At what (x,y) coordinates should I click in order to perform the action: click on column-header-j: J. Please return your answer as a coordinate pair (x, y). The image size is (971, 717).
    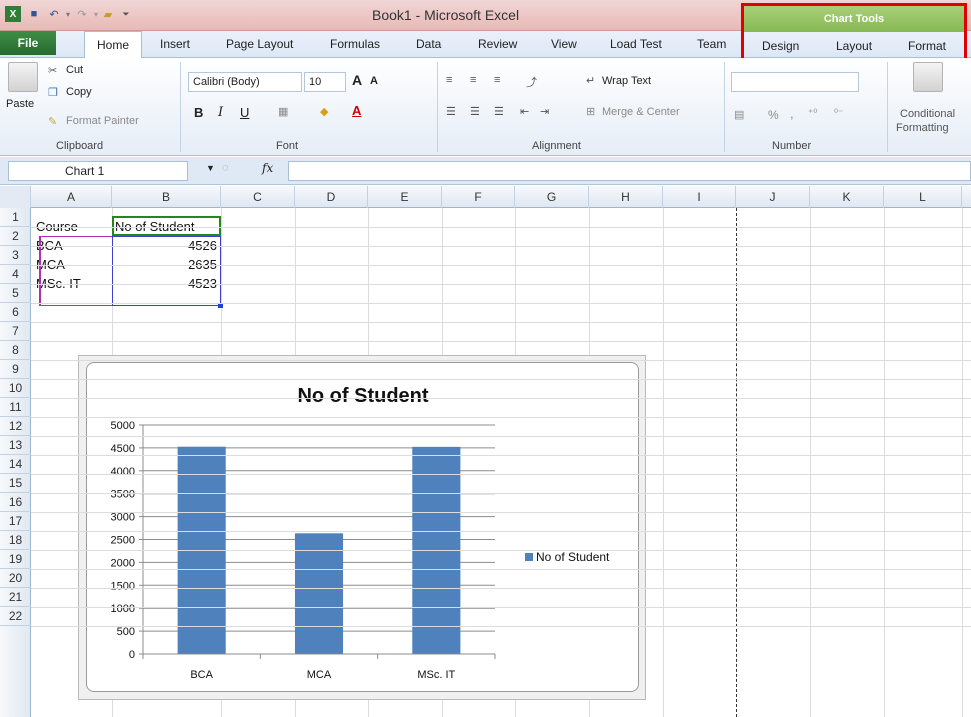
    Looking at the image, I should click on (773, 197).